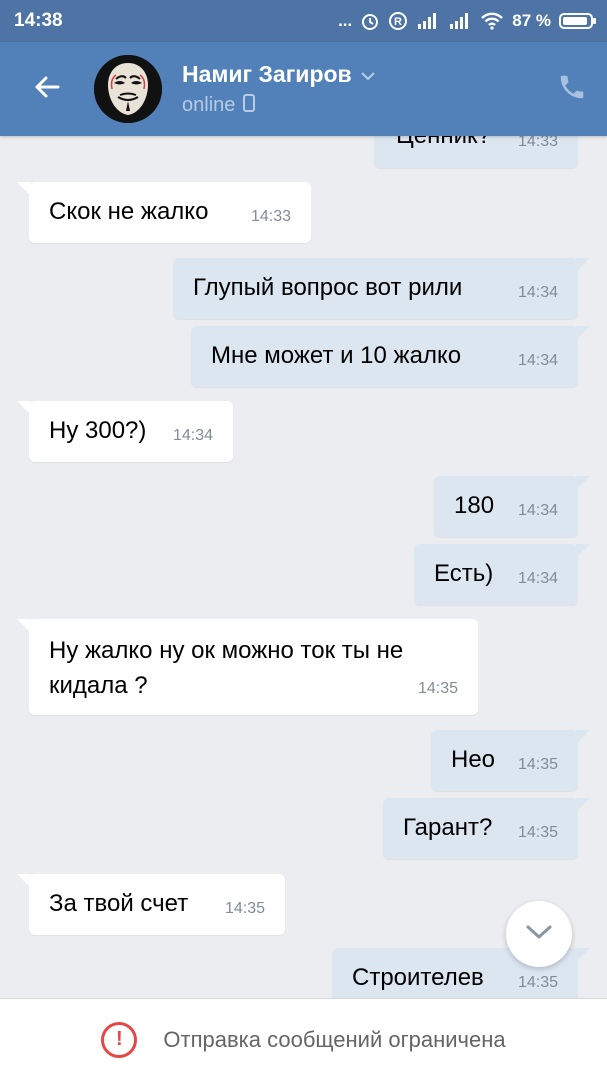 The image size is (607, 1080). I want to click on message-text: Глупый вопрос вот рили, so click(328, 287).